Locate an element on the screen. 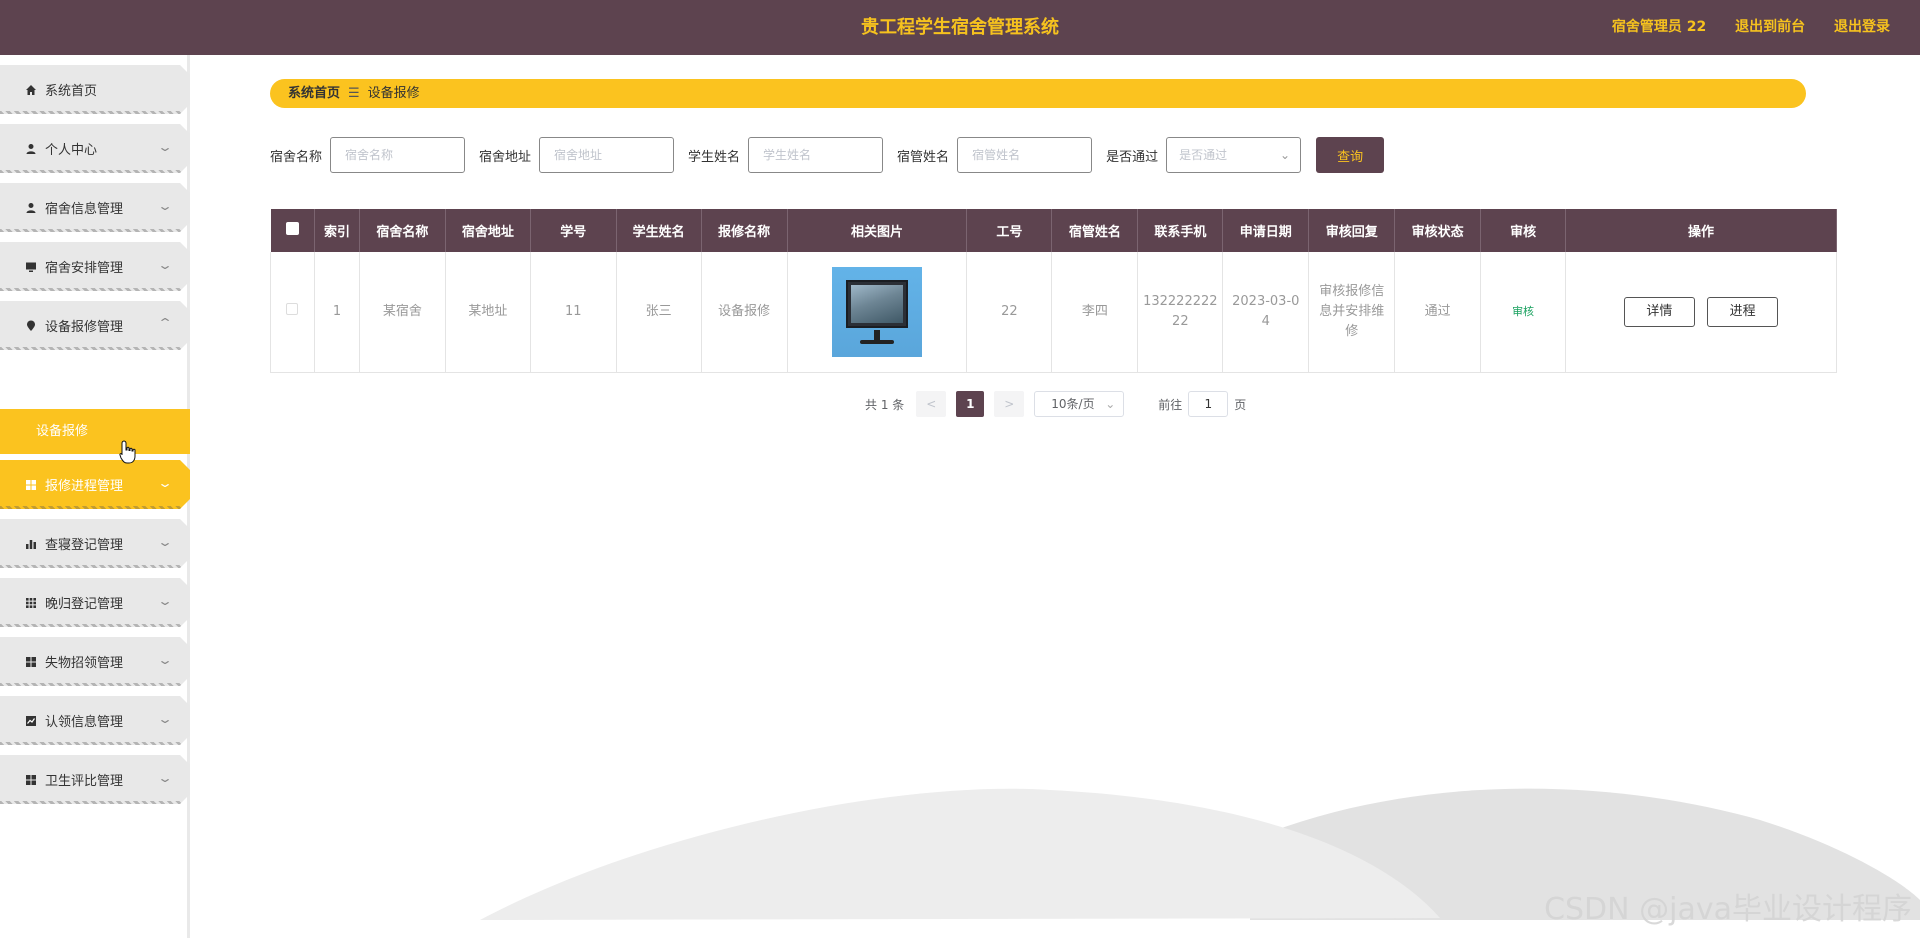  column-header: 相关图片 is located at coordinates (877, 230).